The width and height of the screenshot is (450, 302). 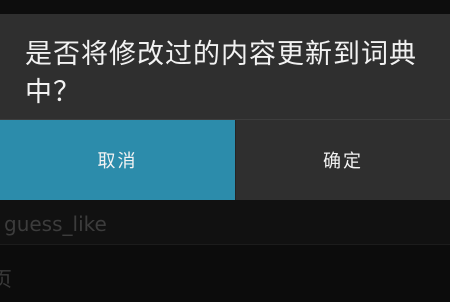 What do you see at coordinates (55, 224) in the screenshot?
I see `background-row-label: guess_like` at bounding box center [55, 224].